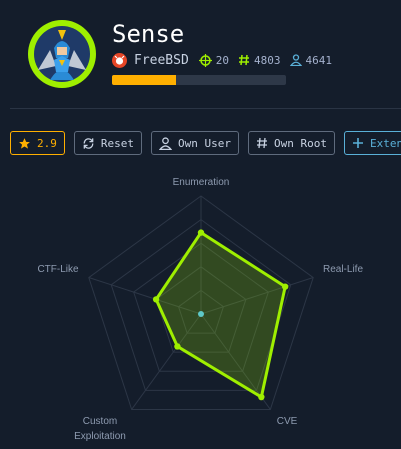  I want to click on own-user-label: Own User, so click(204, 143).